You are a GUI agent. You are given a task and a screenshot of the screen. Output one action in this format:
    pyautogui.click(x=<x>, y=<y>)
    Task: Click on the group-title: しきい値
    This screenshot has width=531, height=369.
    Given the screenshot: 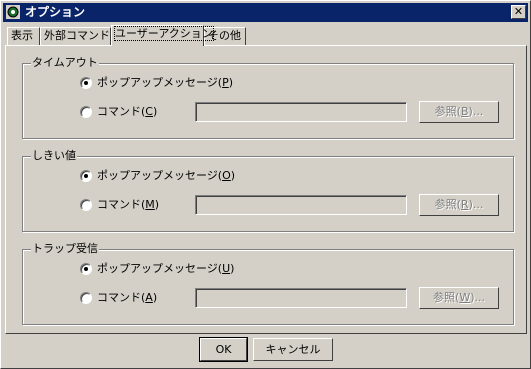 What is the action you would take?
    pyautogui.click(x=54, y=156)
    